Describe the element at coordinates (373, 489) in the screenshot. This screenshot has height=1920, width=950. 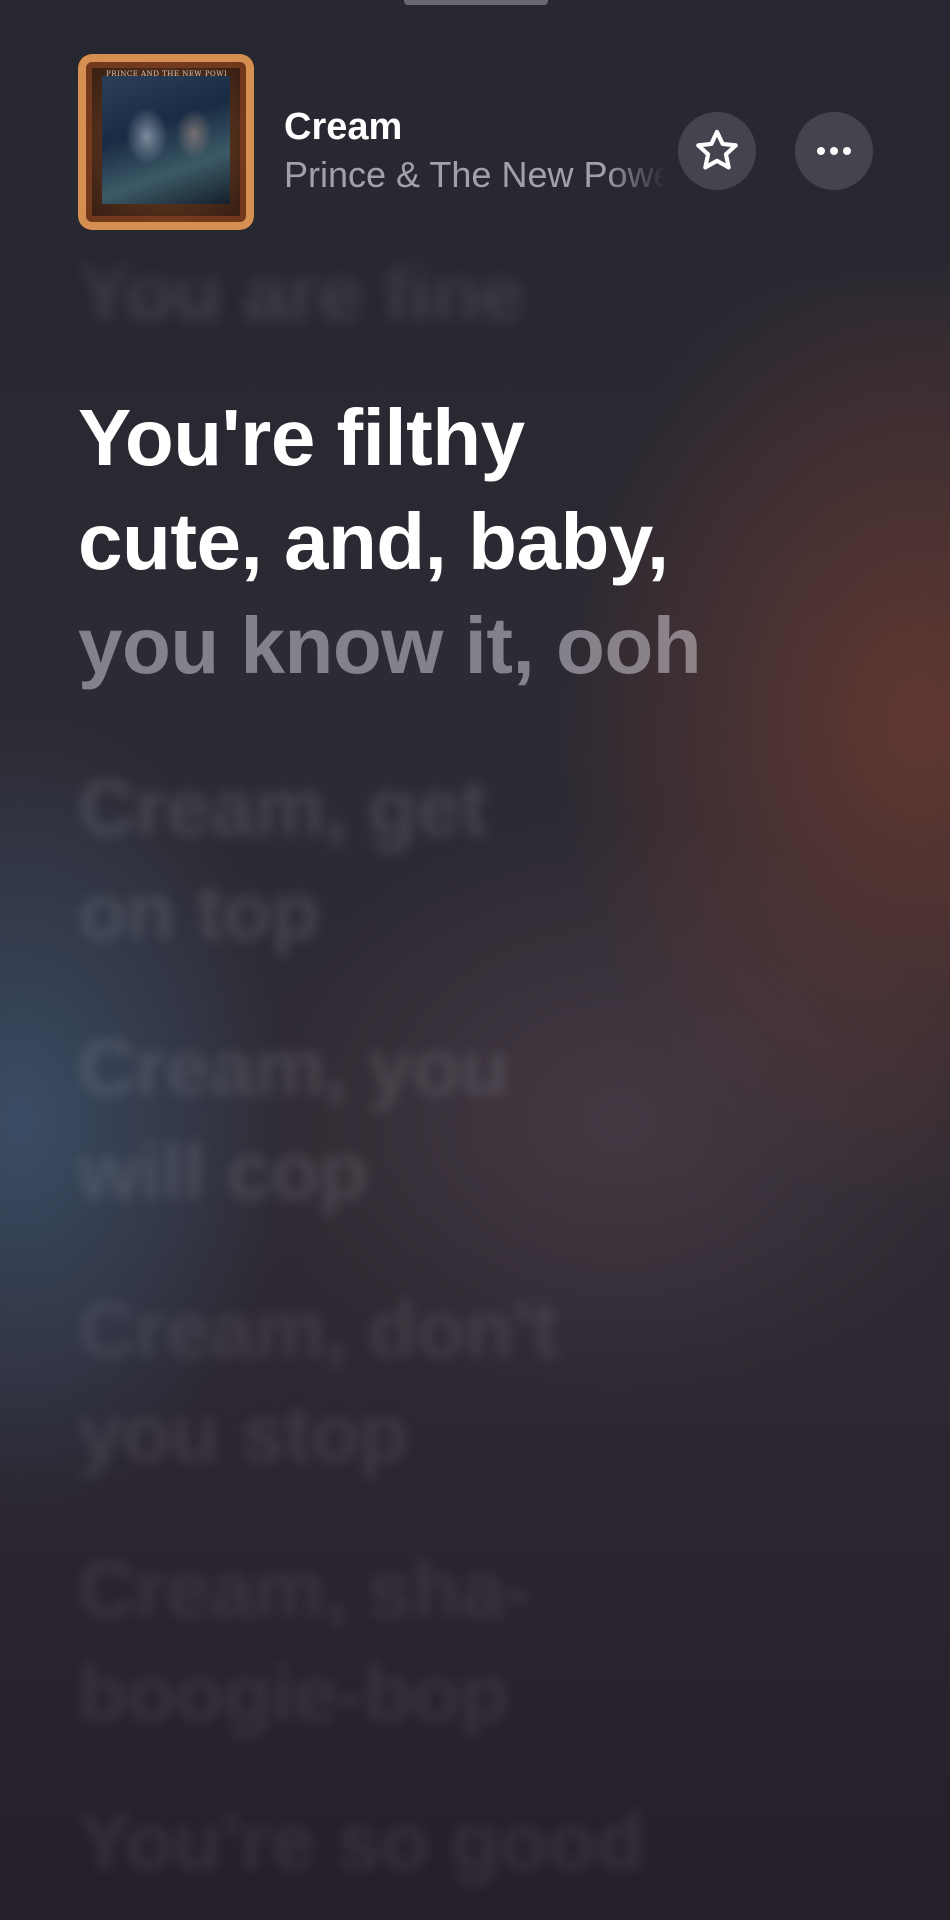
I see `lyric-current-sung-text: You're filthy cute, and, baby,` at that location.